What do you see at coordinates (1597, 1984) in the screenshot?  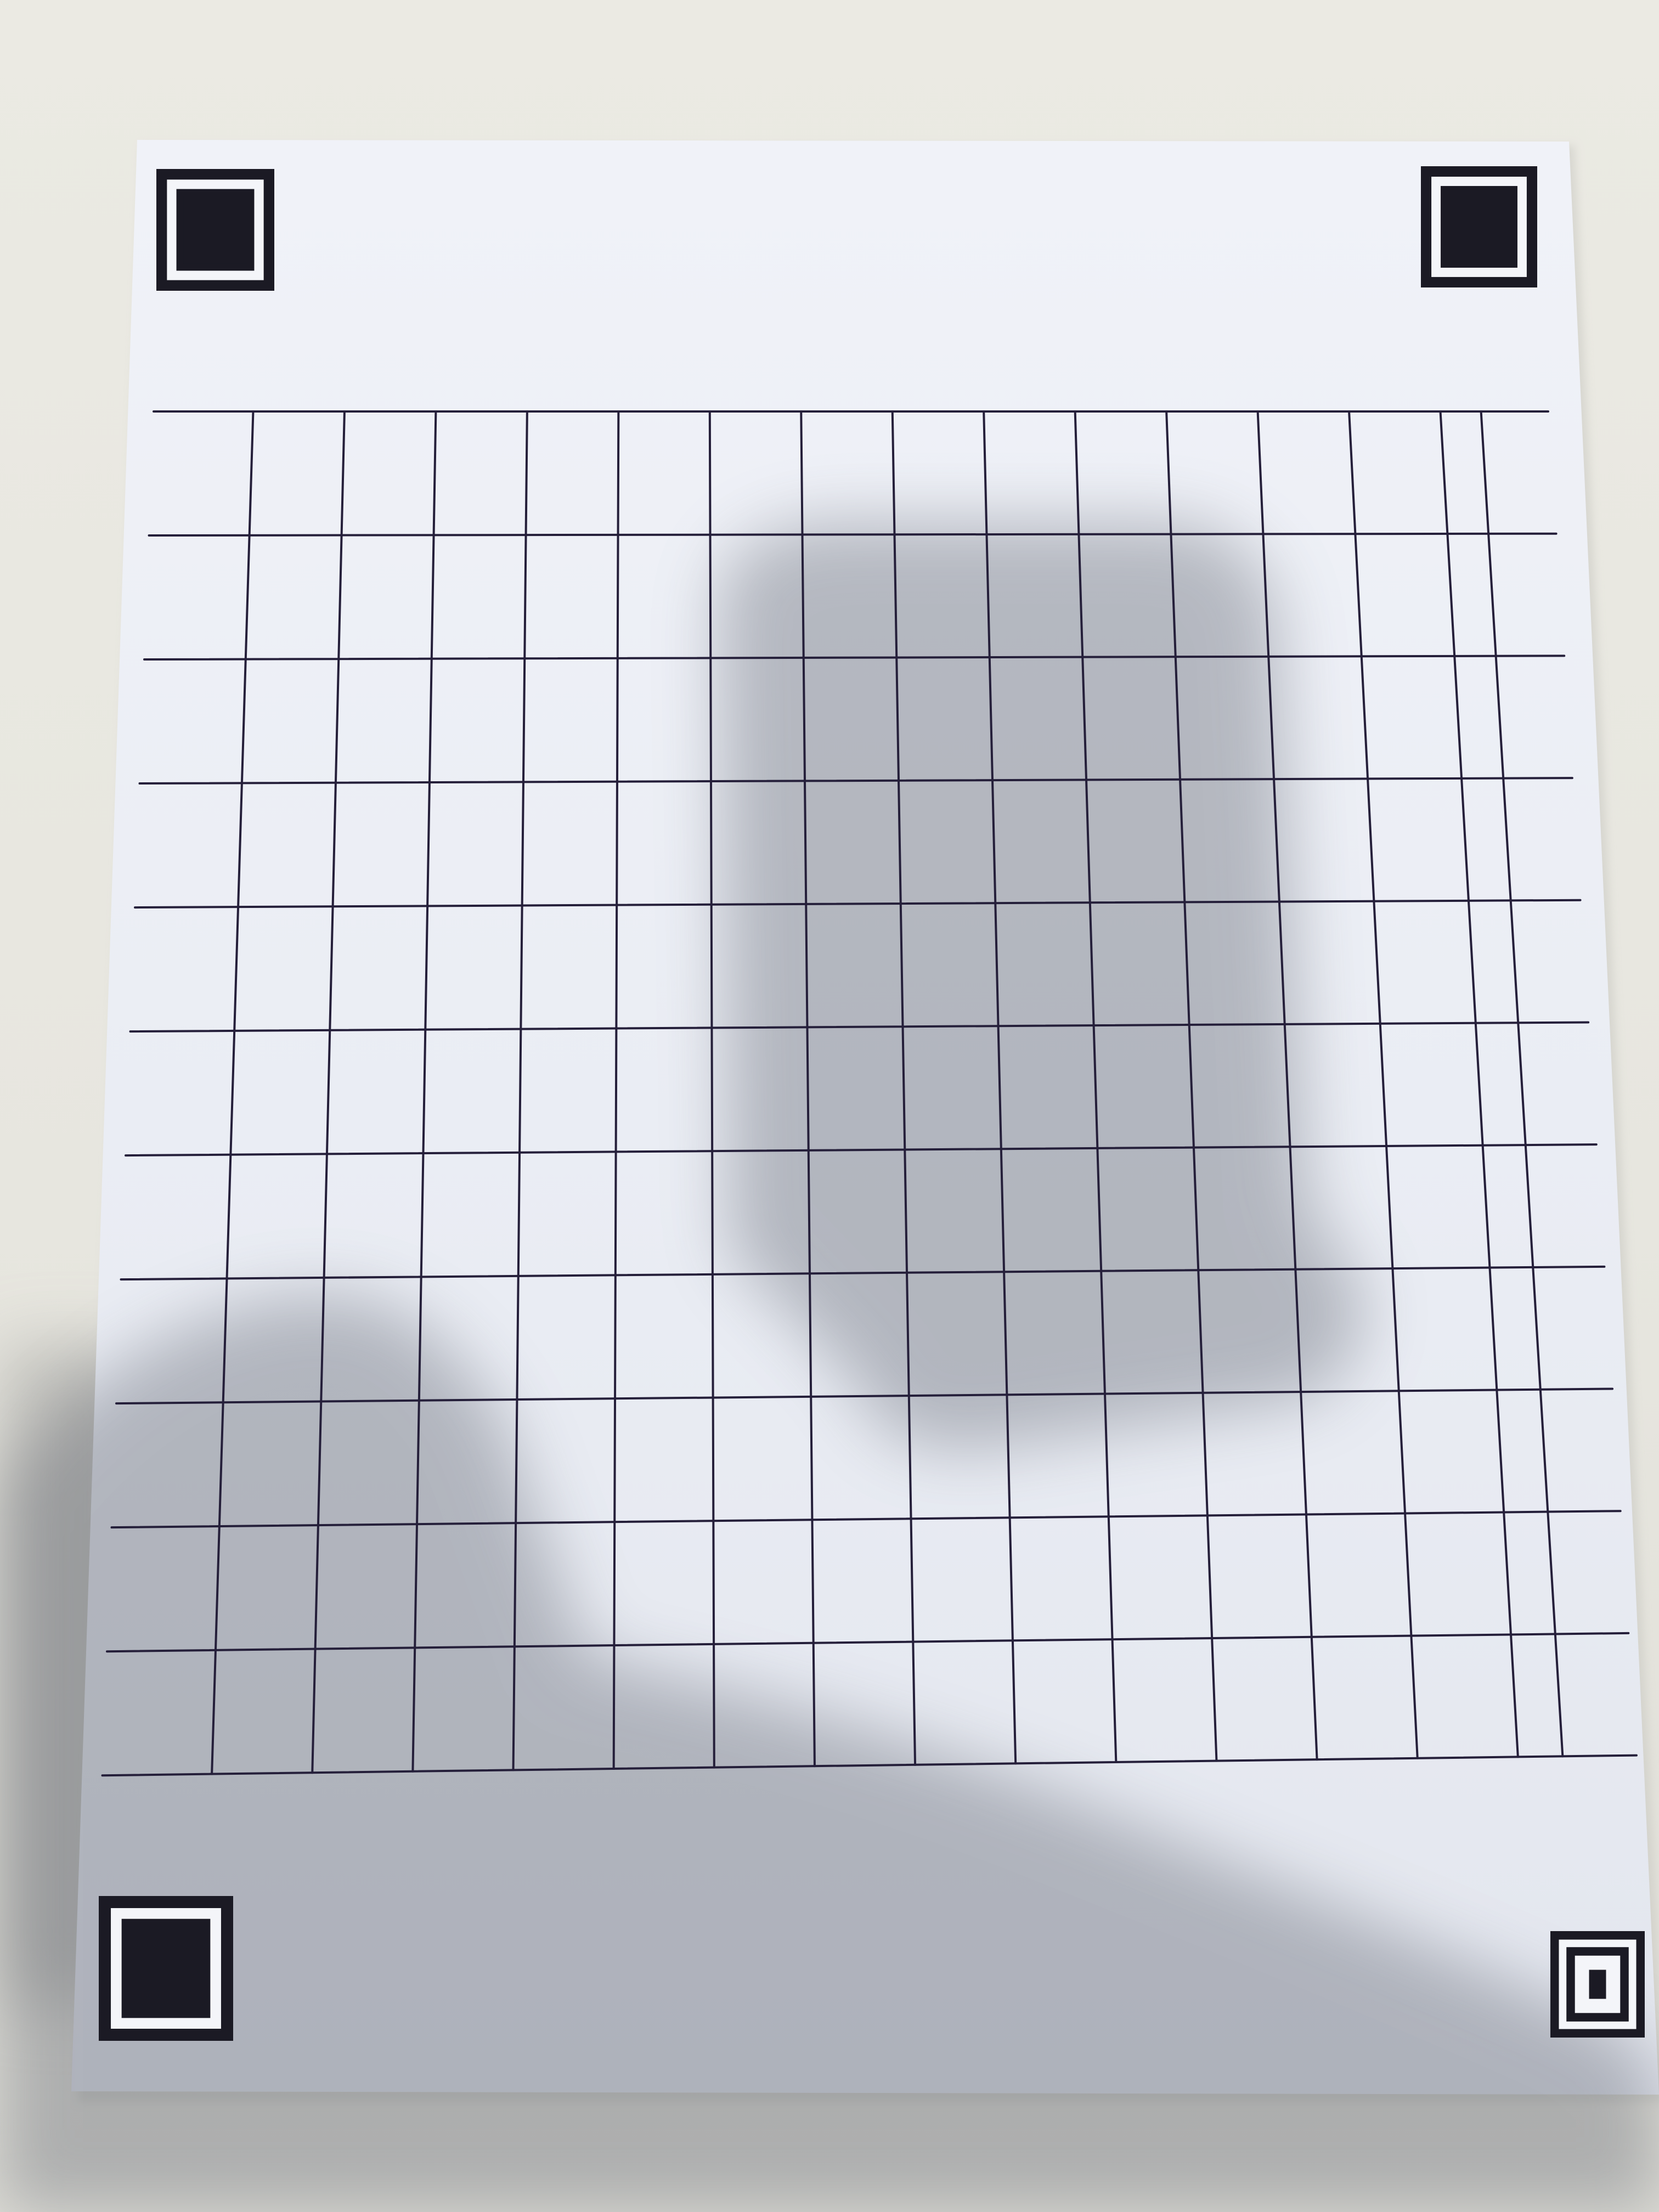 I see `marker-bottom-right-center` at bounding box center [1597, 1984].